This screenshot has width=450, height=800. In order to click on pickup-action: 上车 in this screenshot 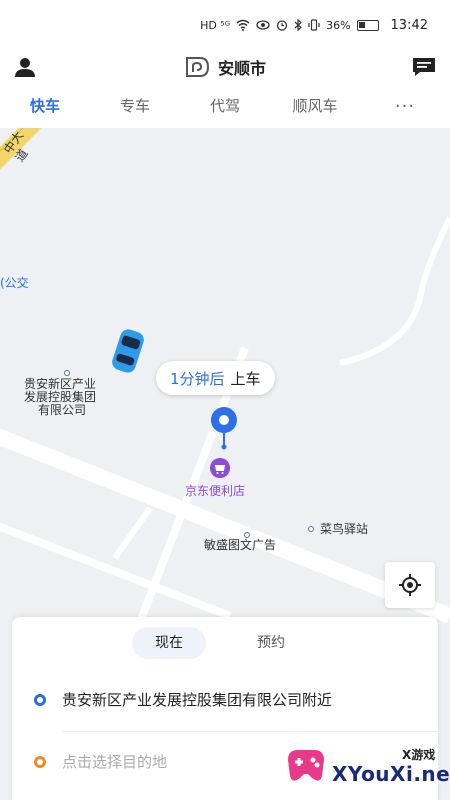, I will do `click(245, 378)`.